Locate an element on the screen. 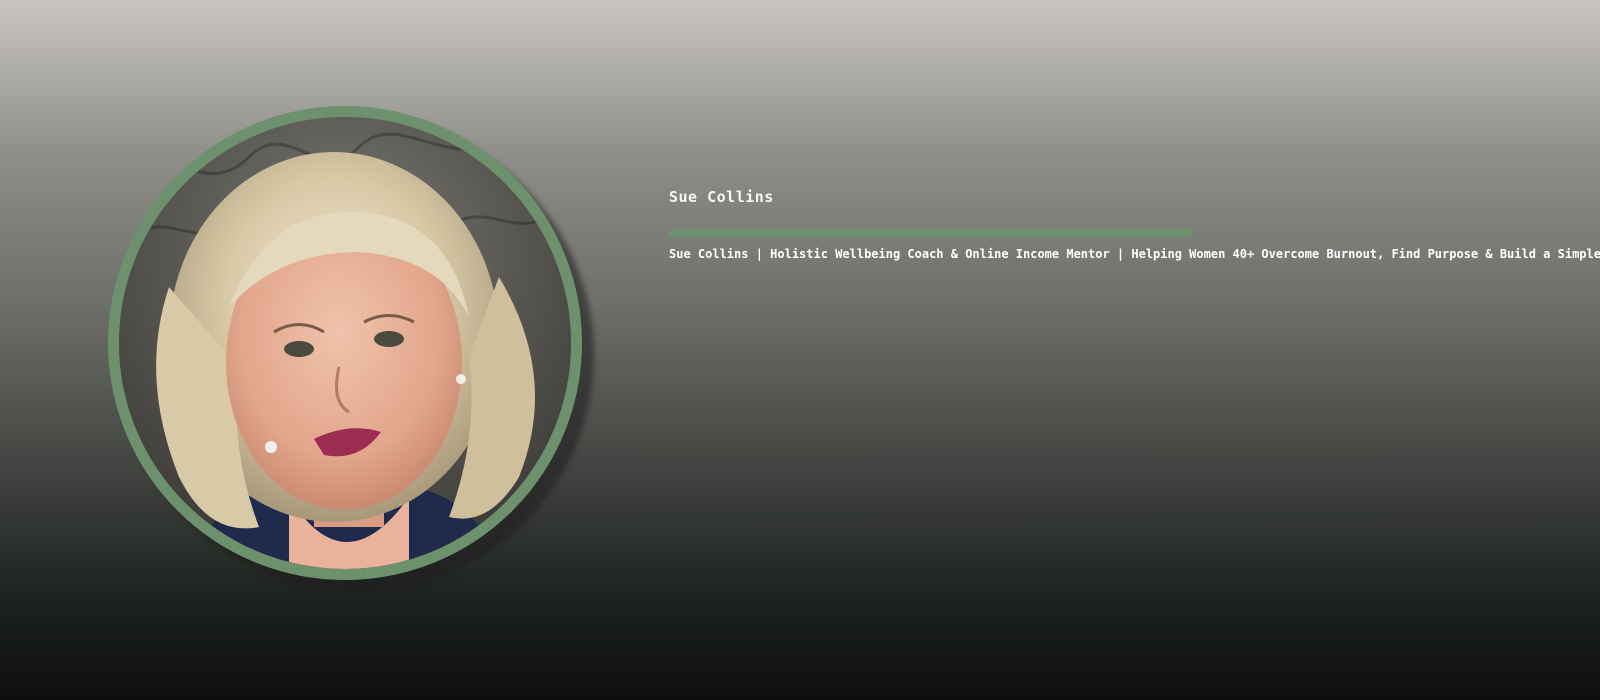 This screenshot has height=700, width=1600. profile-name: Sue Collins is located at coordinates (721, 197).